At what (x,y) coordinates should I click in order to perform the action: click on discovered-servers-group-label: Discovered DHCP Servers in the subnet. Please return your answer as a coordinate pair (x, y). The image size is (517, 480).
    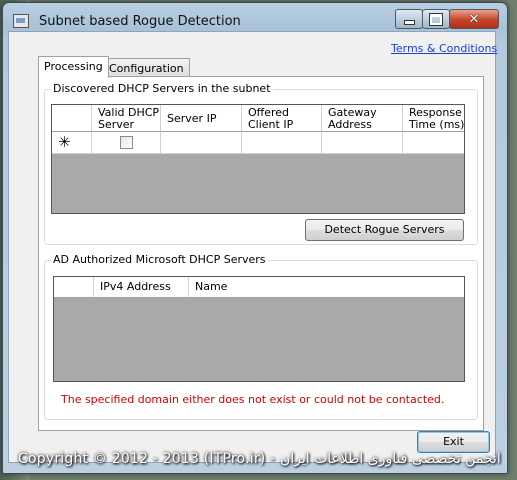
    Looking at the image, I should click on (162, 88).